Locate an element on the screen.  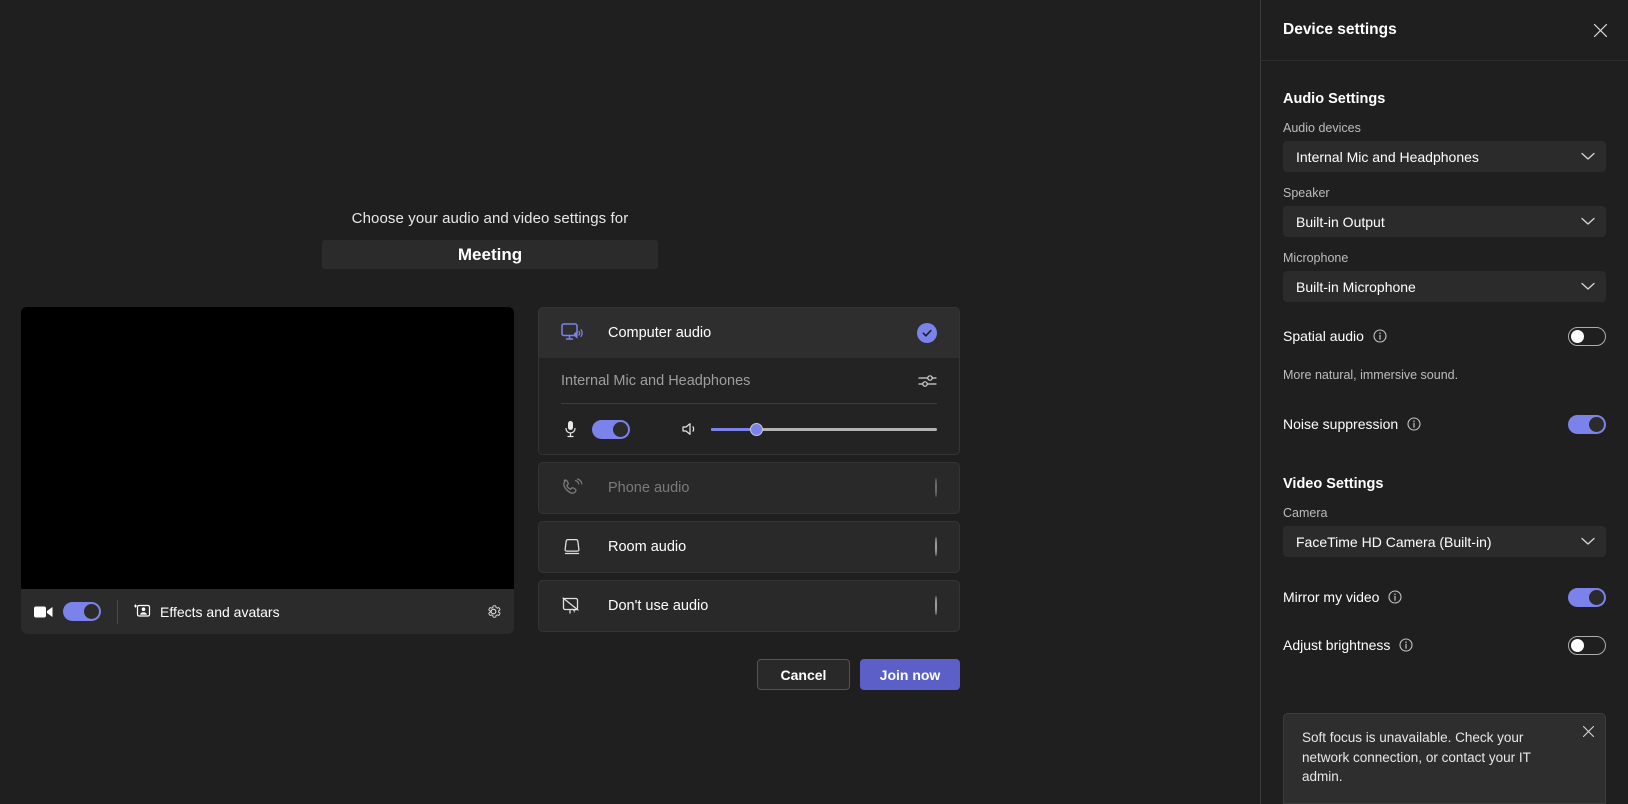
panel-title: Device settings is located at coordinates (1340, 29).